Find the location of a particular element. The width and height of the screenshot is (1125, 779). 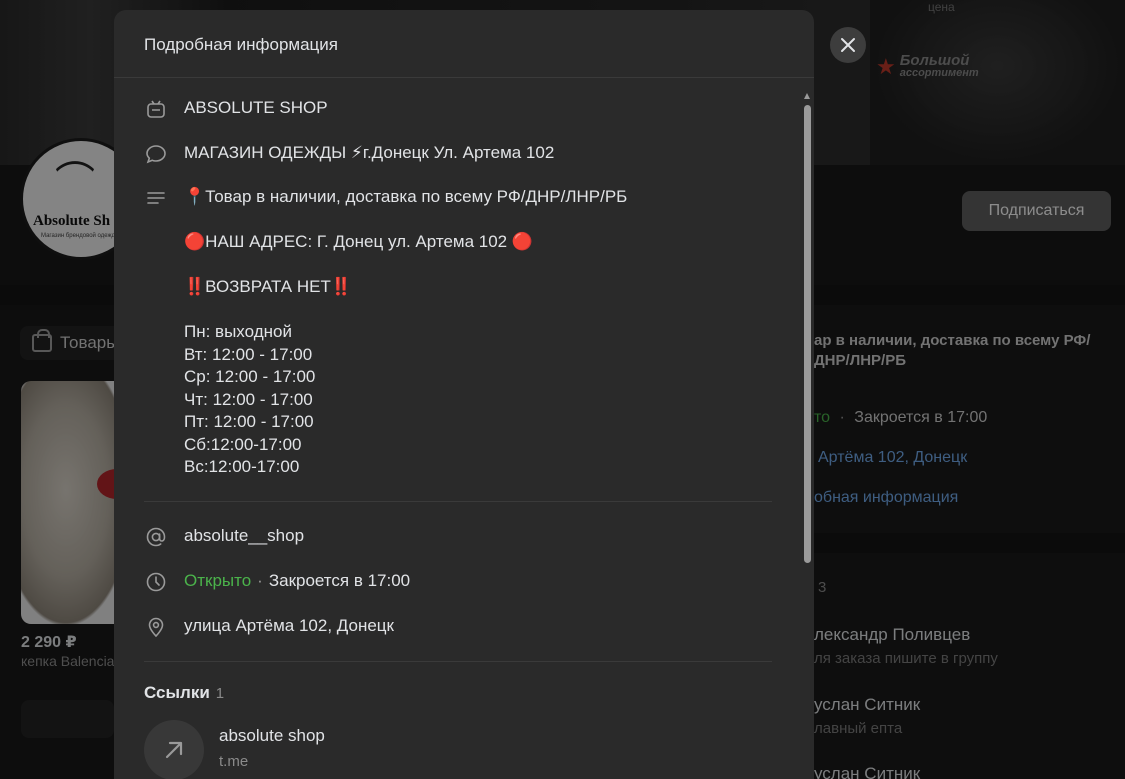

link-thumbnail is located at coordinates (174, 749).